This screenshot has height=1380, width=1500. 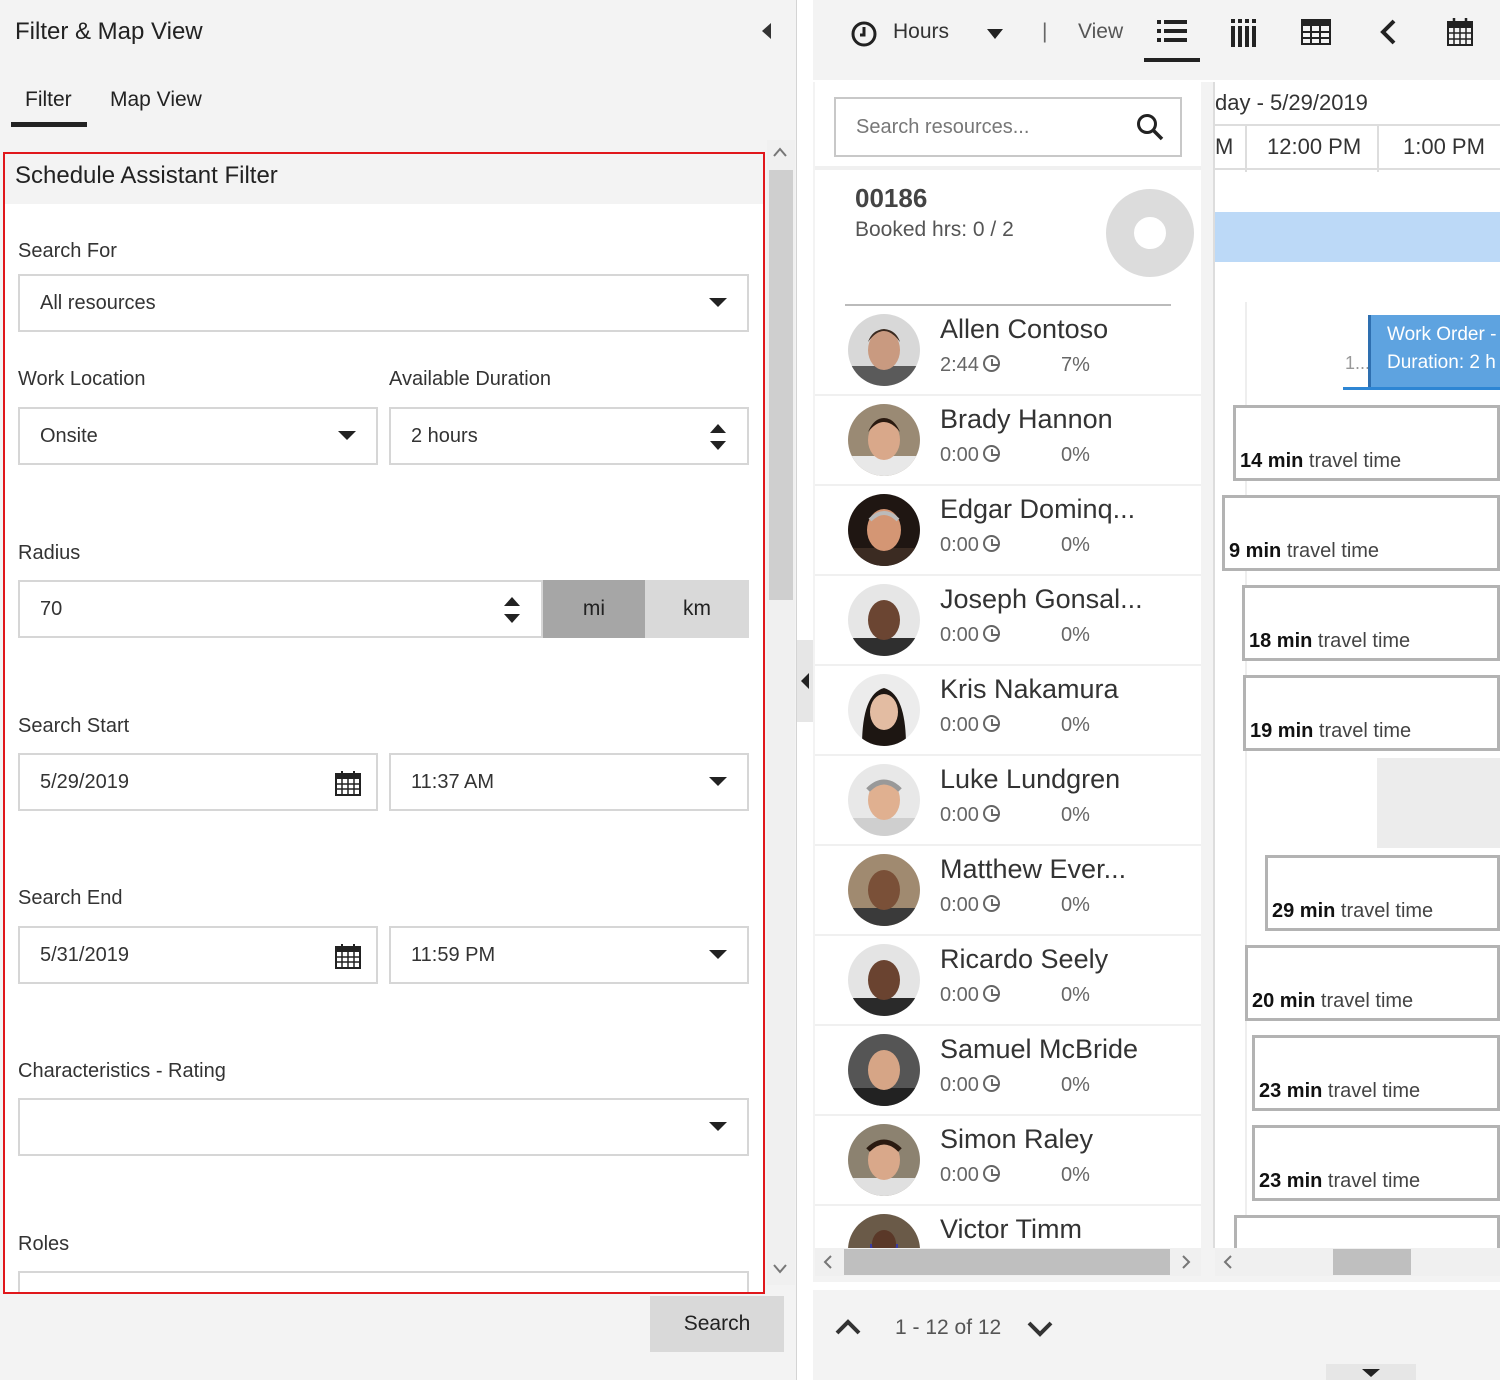 What do you see at coordinates (1172, 31) in the screenshot?
I see `list-view-icon` at bounding box center [1172, 31].